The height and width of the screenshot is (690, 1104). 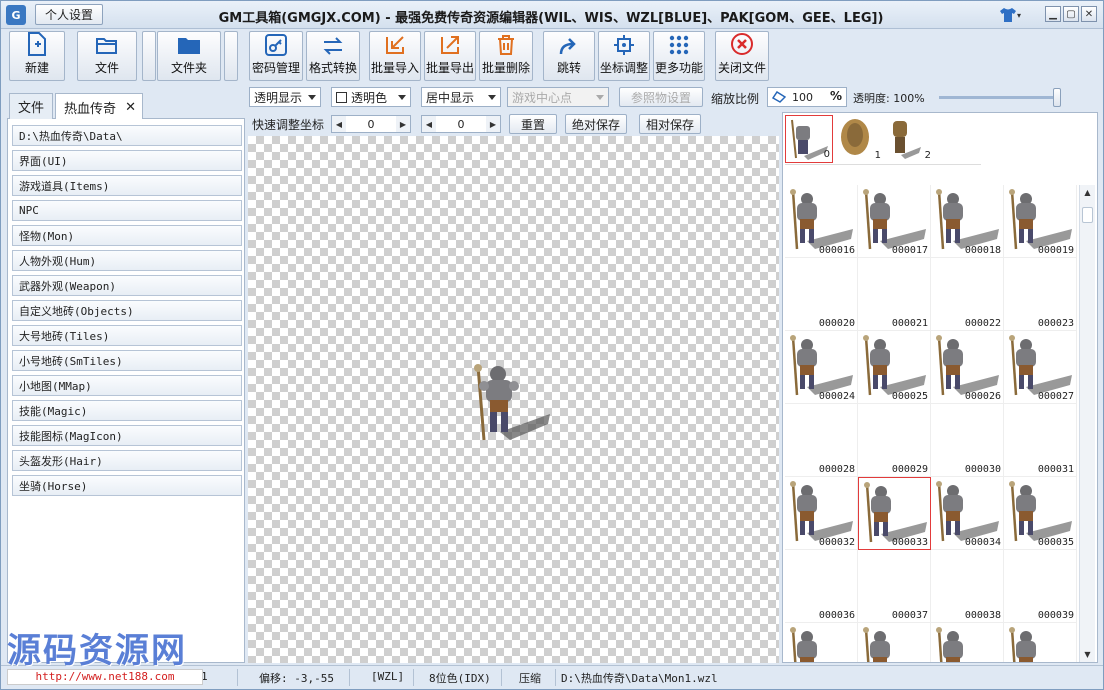 What do you see at coordinates (670, 124) in the screenshot?
I see `relative-save-button: 相对保存` at bounding box center [670, 124].